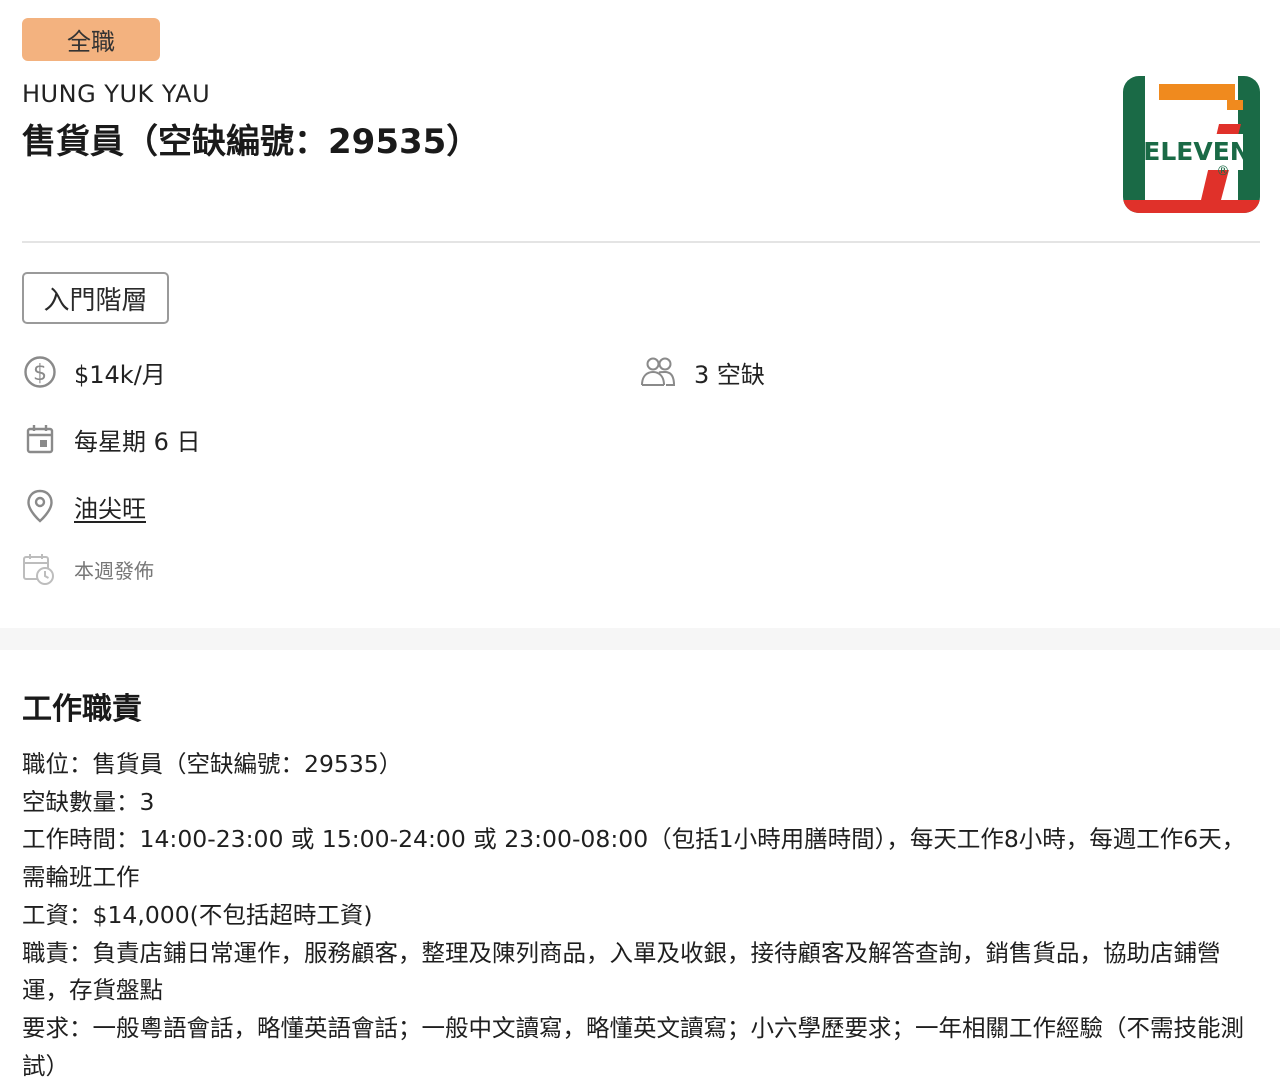 This screenshot has width=1280, height=1088. What do you see at coordinates (40, 439) in the screenshot?
I see `calendar-icon` at bounding box center [40, 439].